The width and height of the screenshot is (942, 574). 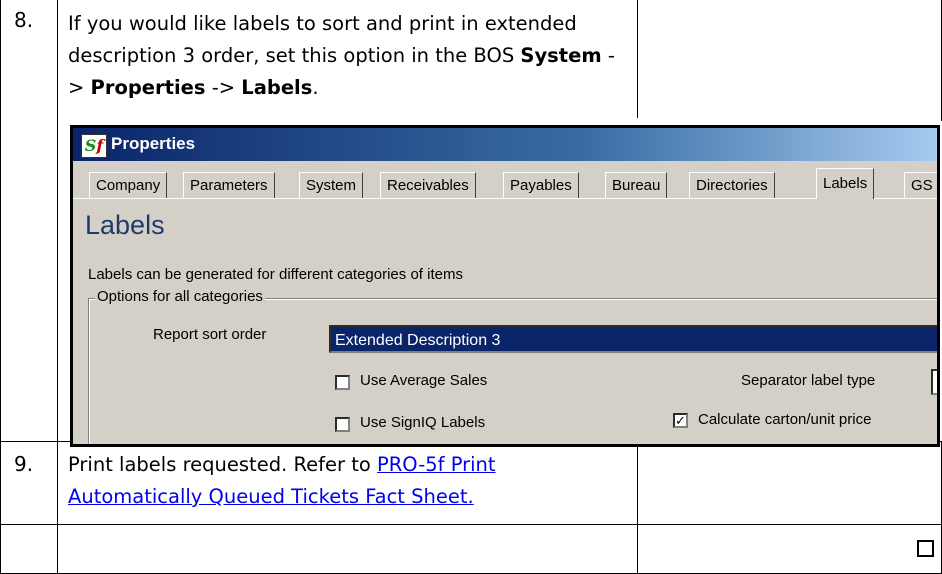 I want to click on separator-label-type-field, so click(x=934, y=382).